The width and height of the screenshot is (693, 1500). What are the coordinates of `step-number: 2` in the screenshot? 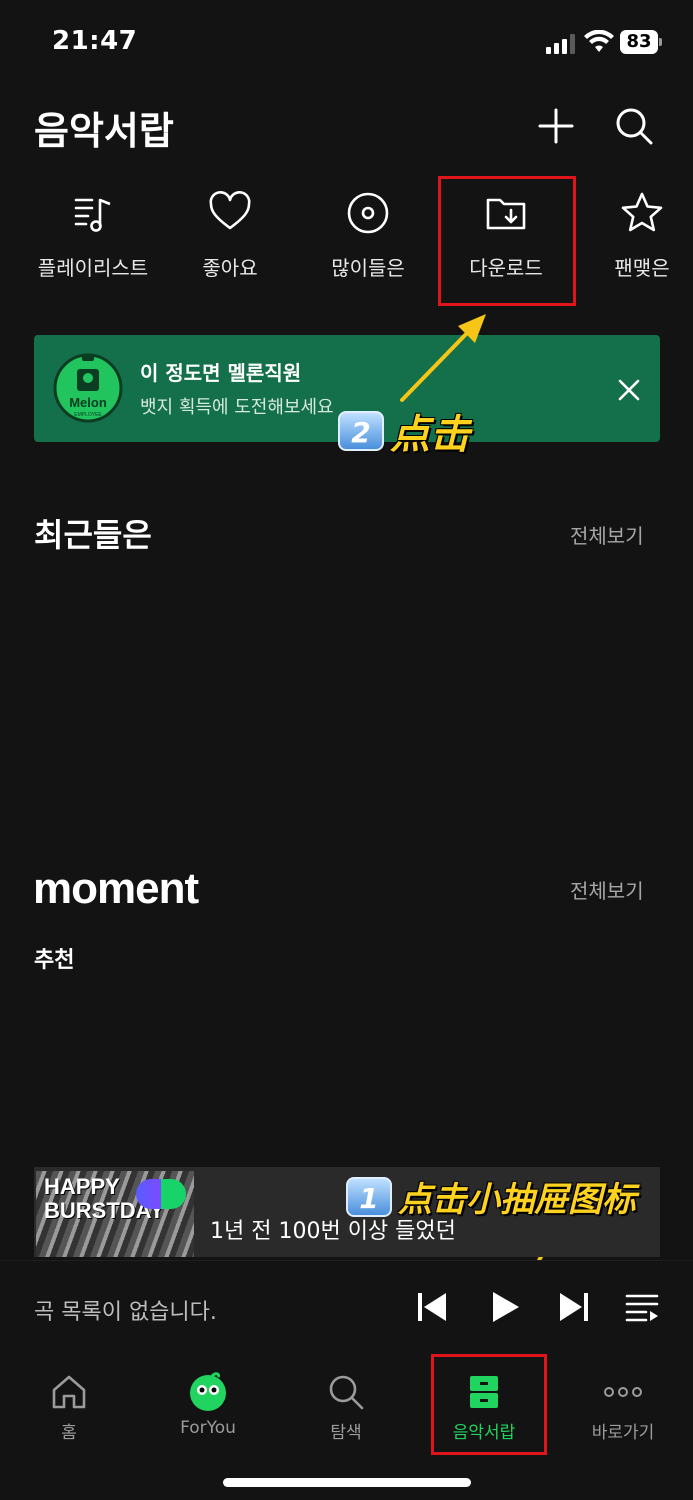 It's located at (361, 431).